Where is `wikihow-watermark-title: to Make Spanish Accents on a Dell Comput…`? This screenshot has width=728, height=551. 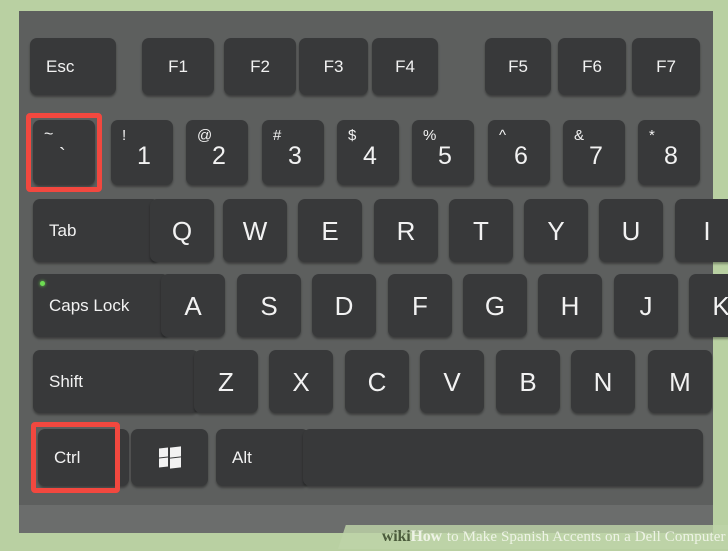
wikihow-watermark-title: to Make Spanish Accents on a Dell Comput… is located at coordinates (586, 537).